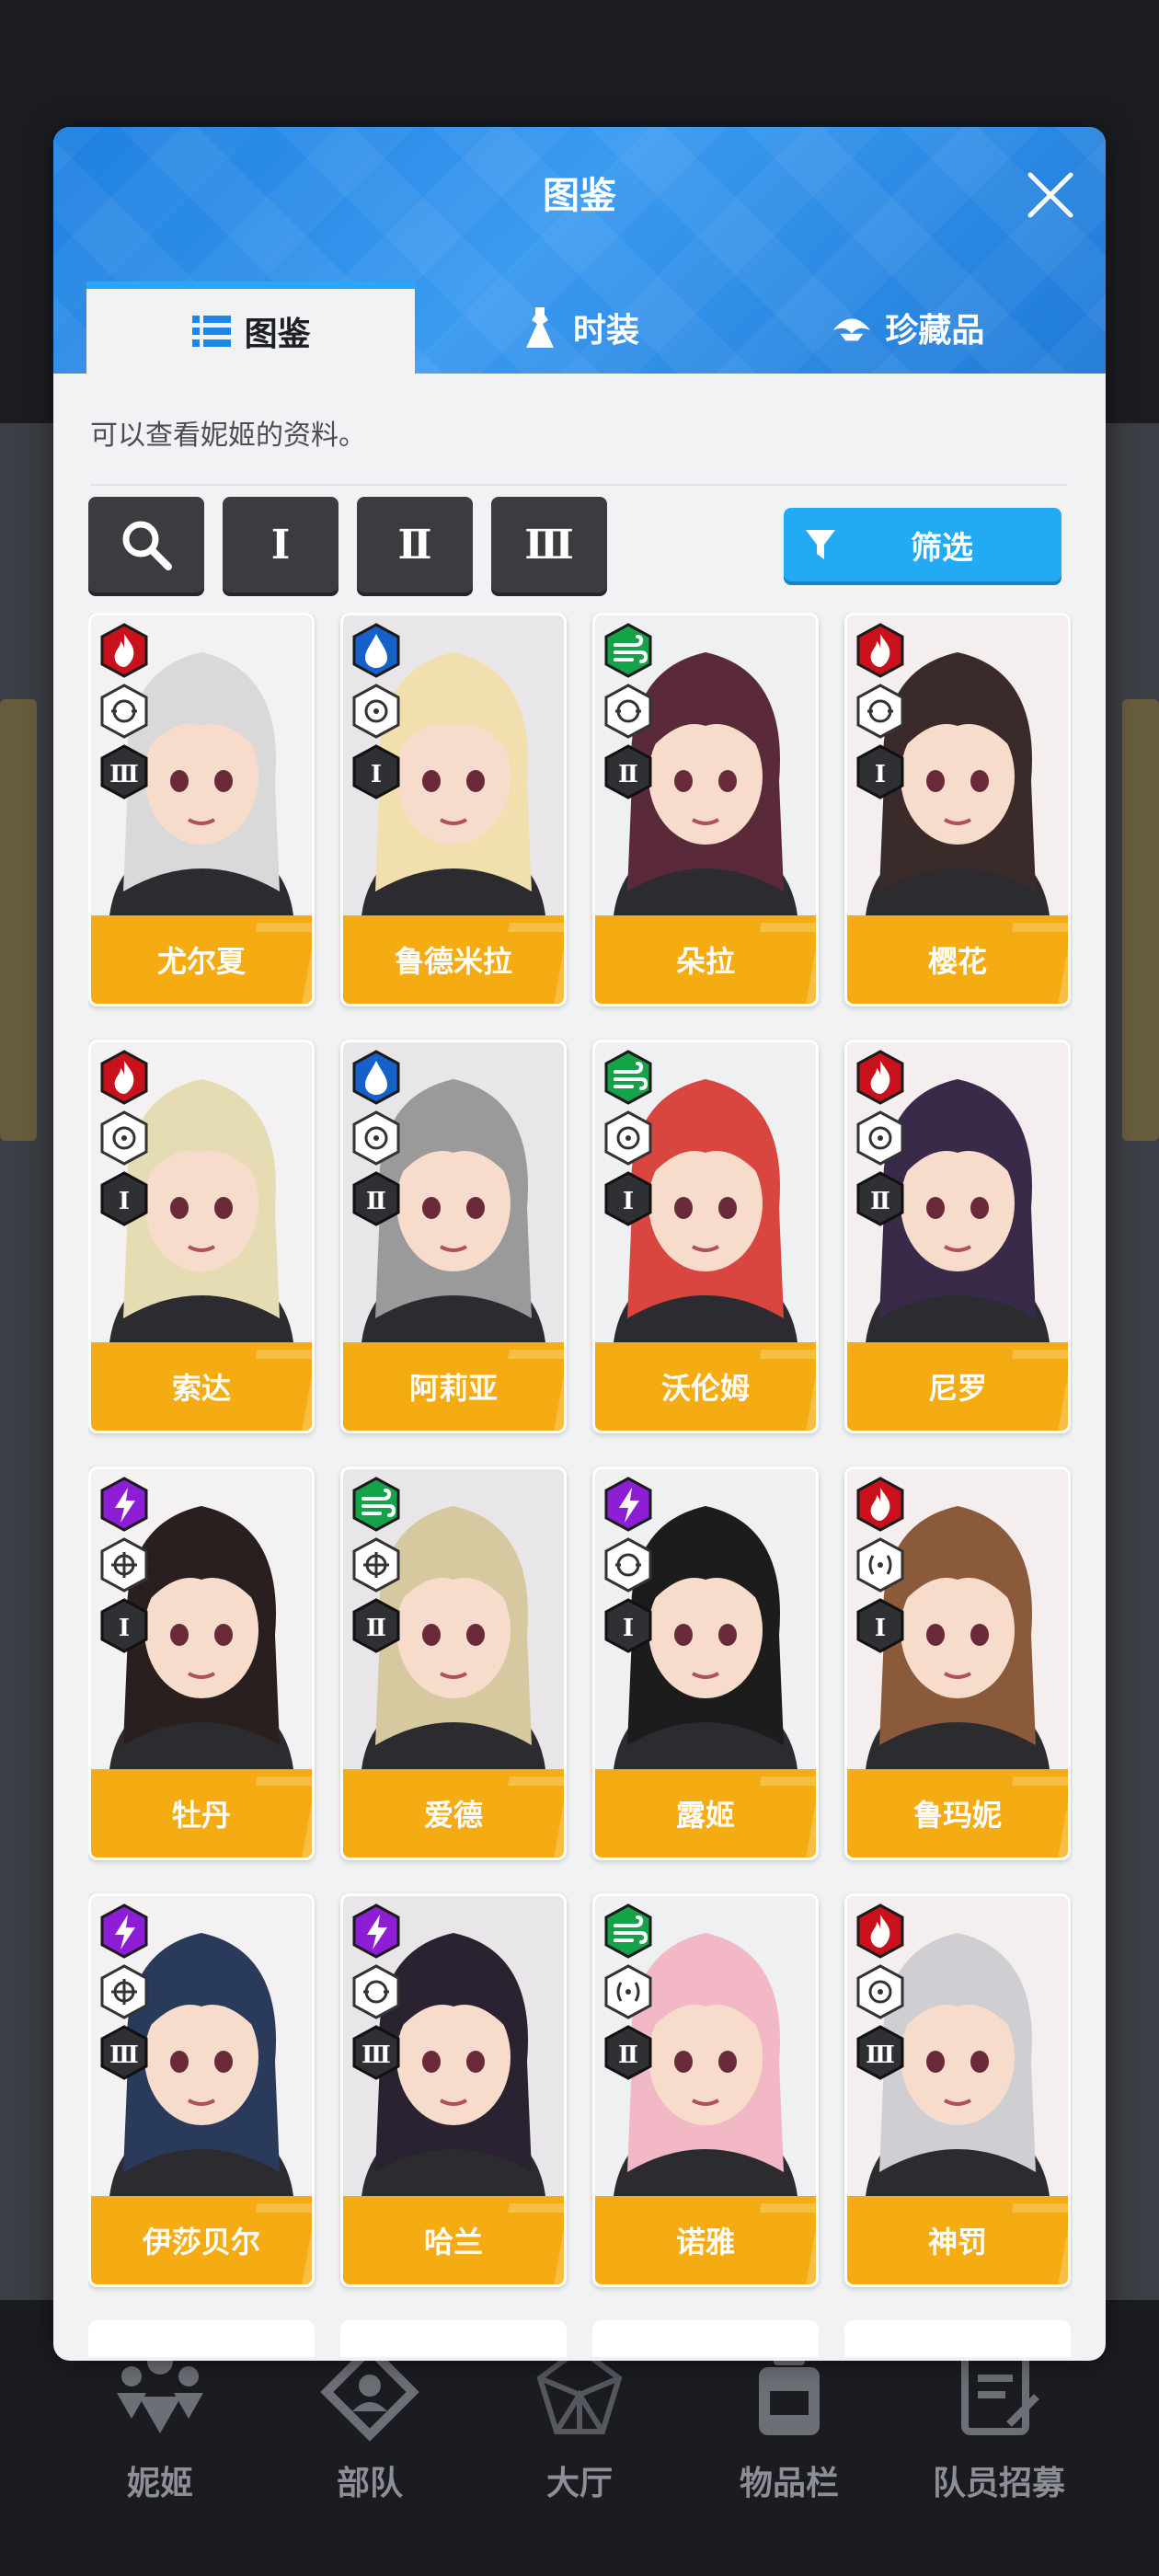 The image size is (1159, 2576). What do you see at coordinates (453, 2090) in the screenshot?
I see `character-card: Ⅲ 哈兰` at bounding box center [453, 2090].